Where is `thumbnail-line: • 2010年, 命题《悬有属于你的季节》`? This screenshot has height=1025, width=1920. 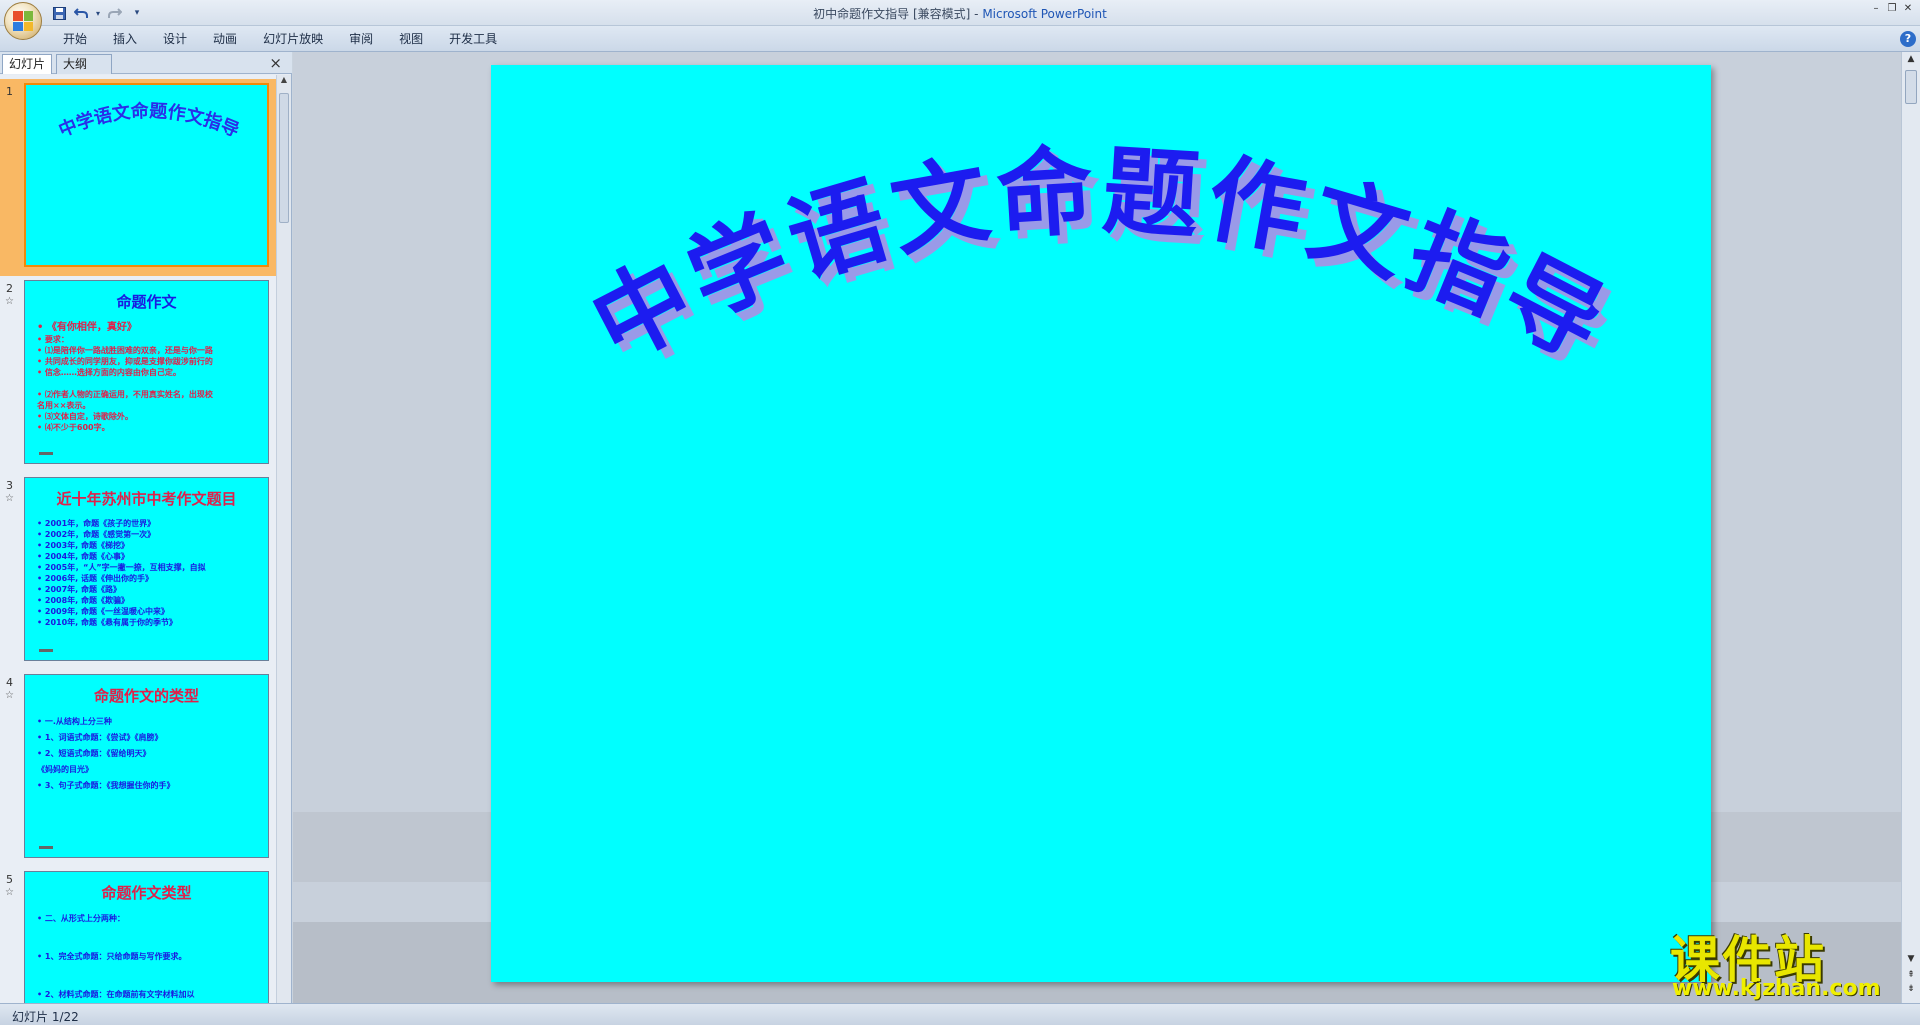 thumbnail-line: • 2010年, 命题《悬有属于你的季节》 is located at coordinates (107, 622).